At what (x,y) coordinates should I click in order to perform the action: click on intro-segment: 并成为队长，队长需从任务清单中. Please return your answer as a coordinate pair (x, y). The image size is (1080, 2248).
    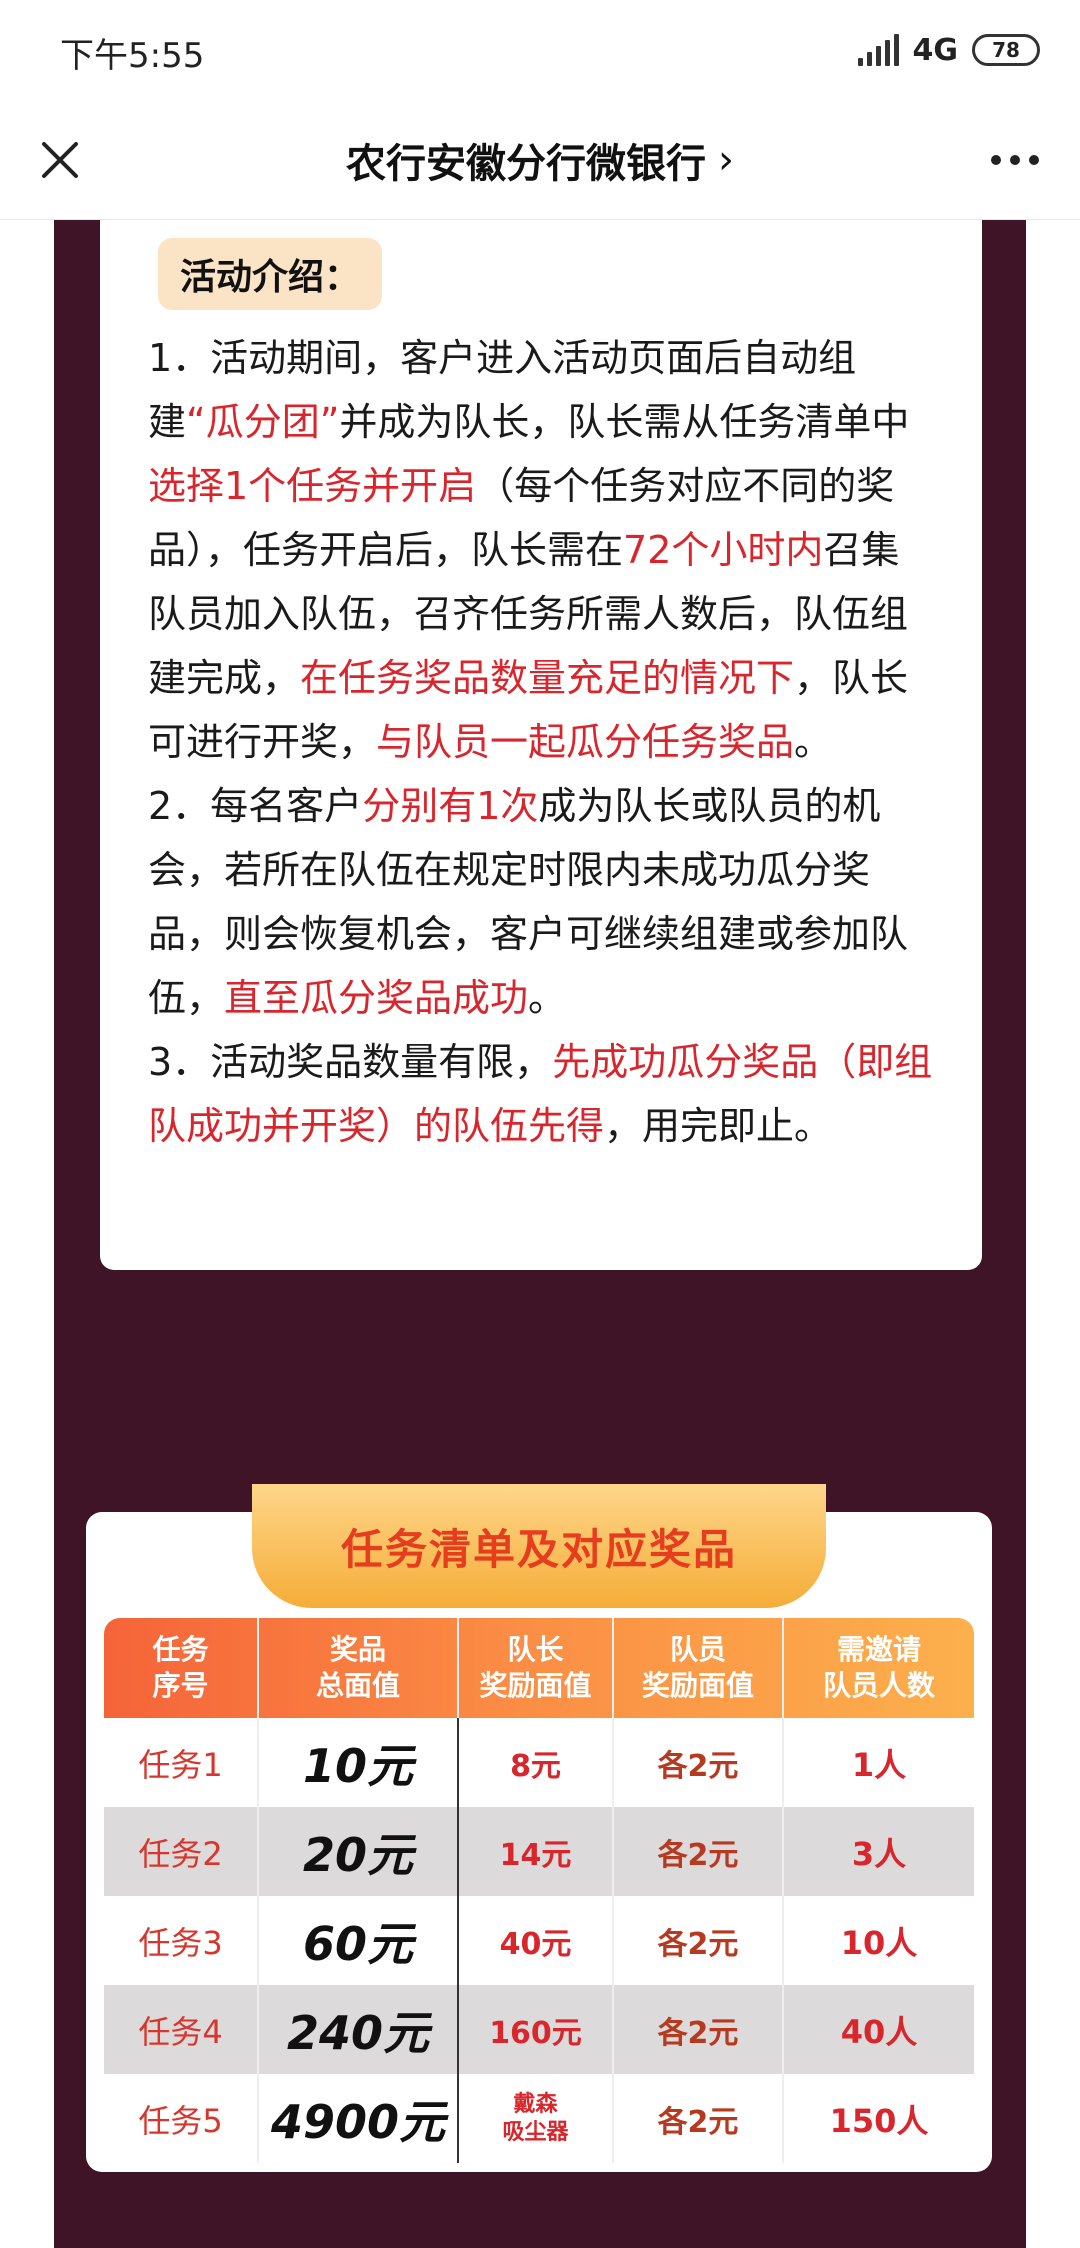
    Looking at the image, I should click on (624, 422).